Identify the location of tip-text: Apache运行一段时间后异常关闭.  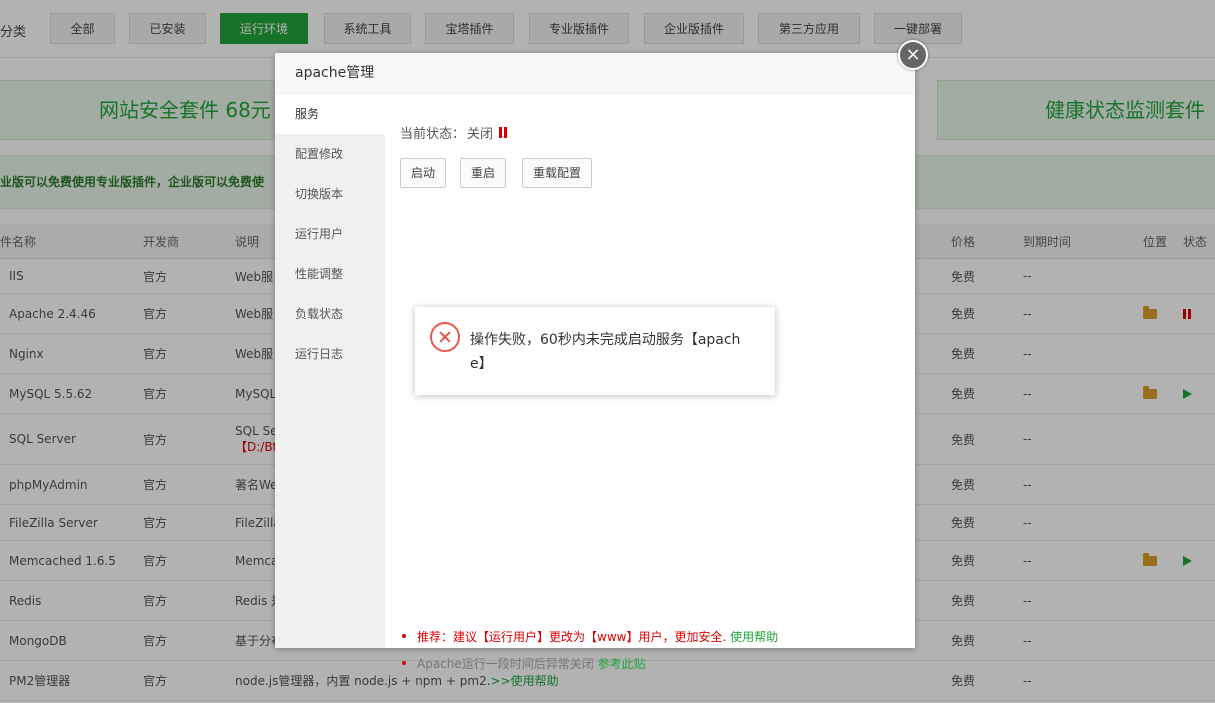
(507, 664).